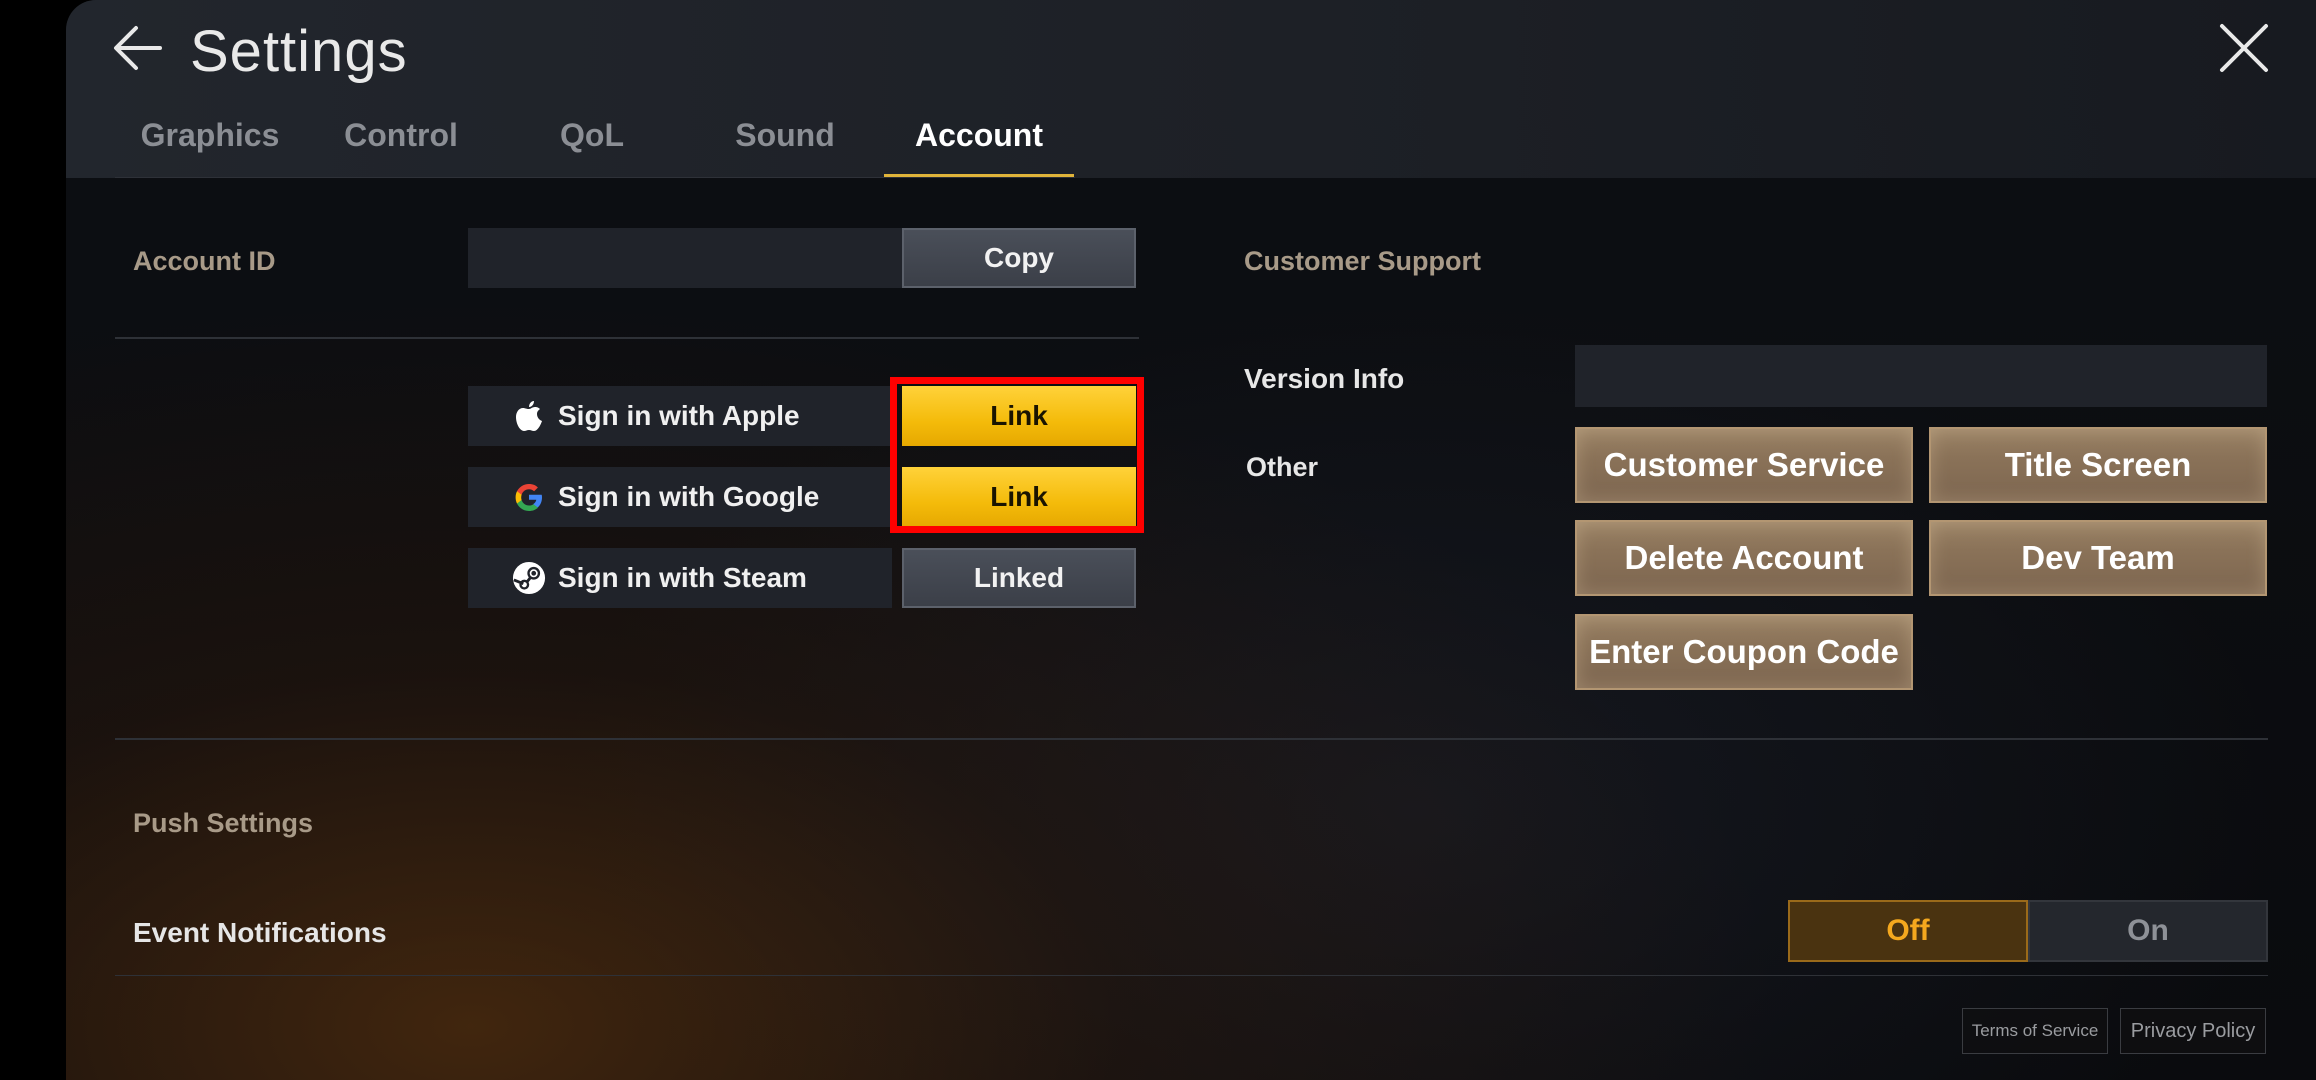 Image resolution: width=2316 pixels, height=1080 pixels. Describe the element at coordinates (2193, 1031) in the screenshot. I see `privacy-policy-button: Privacy Policy` at that location.